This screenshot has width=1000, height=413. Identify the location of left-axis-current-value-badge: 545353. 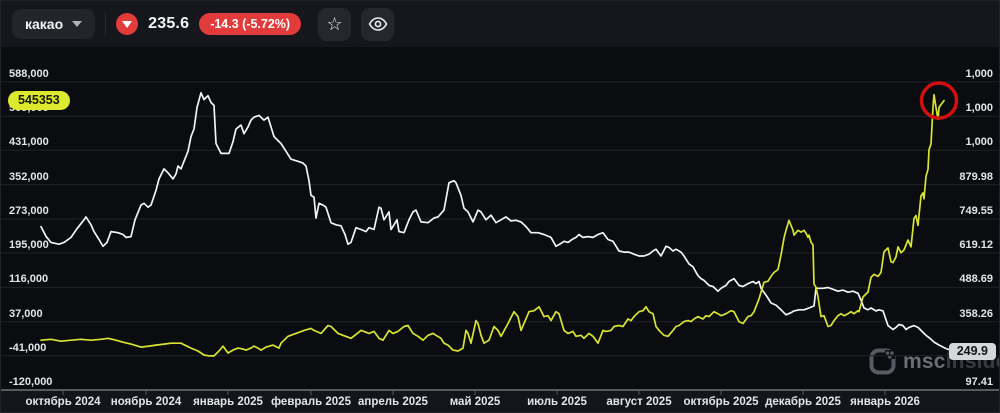
(39, 100).